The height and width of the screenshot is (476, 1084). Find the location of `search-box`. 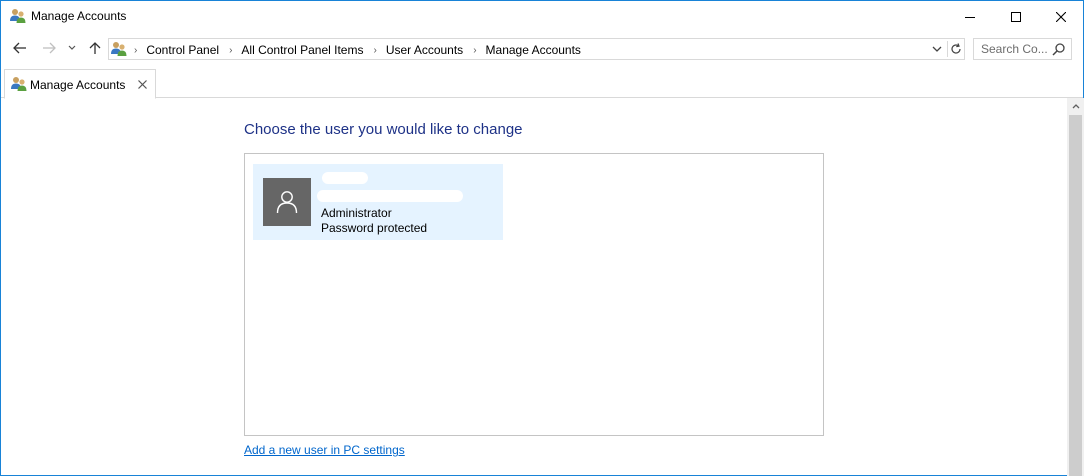

search-box is located at coordinates (1022, 49).